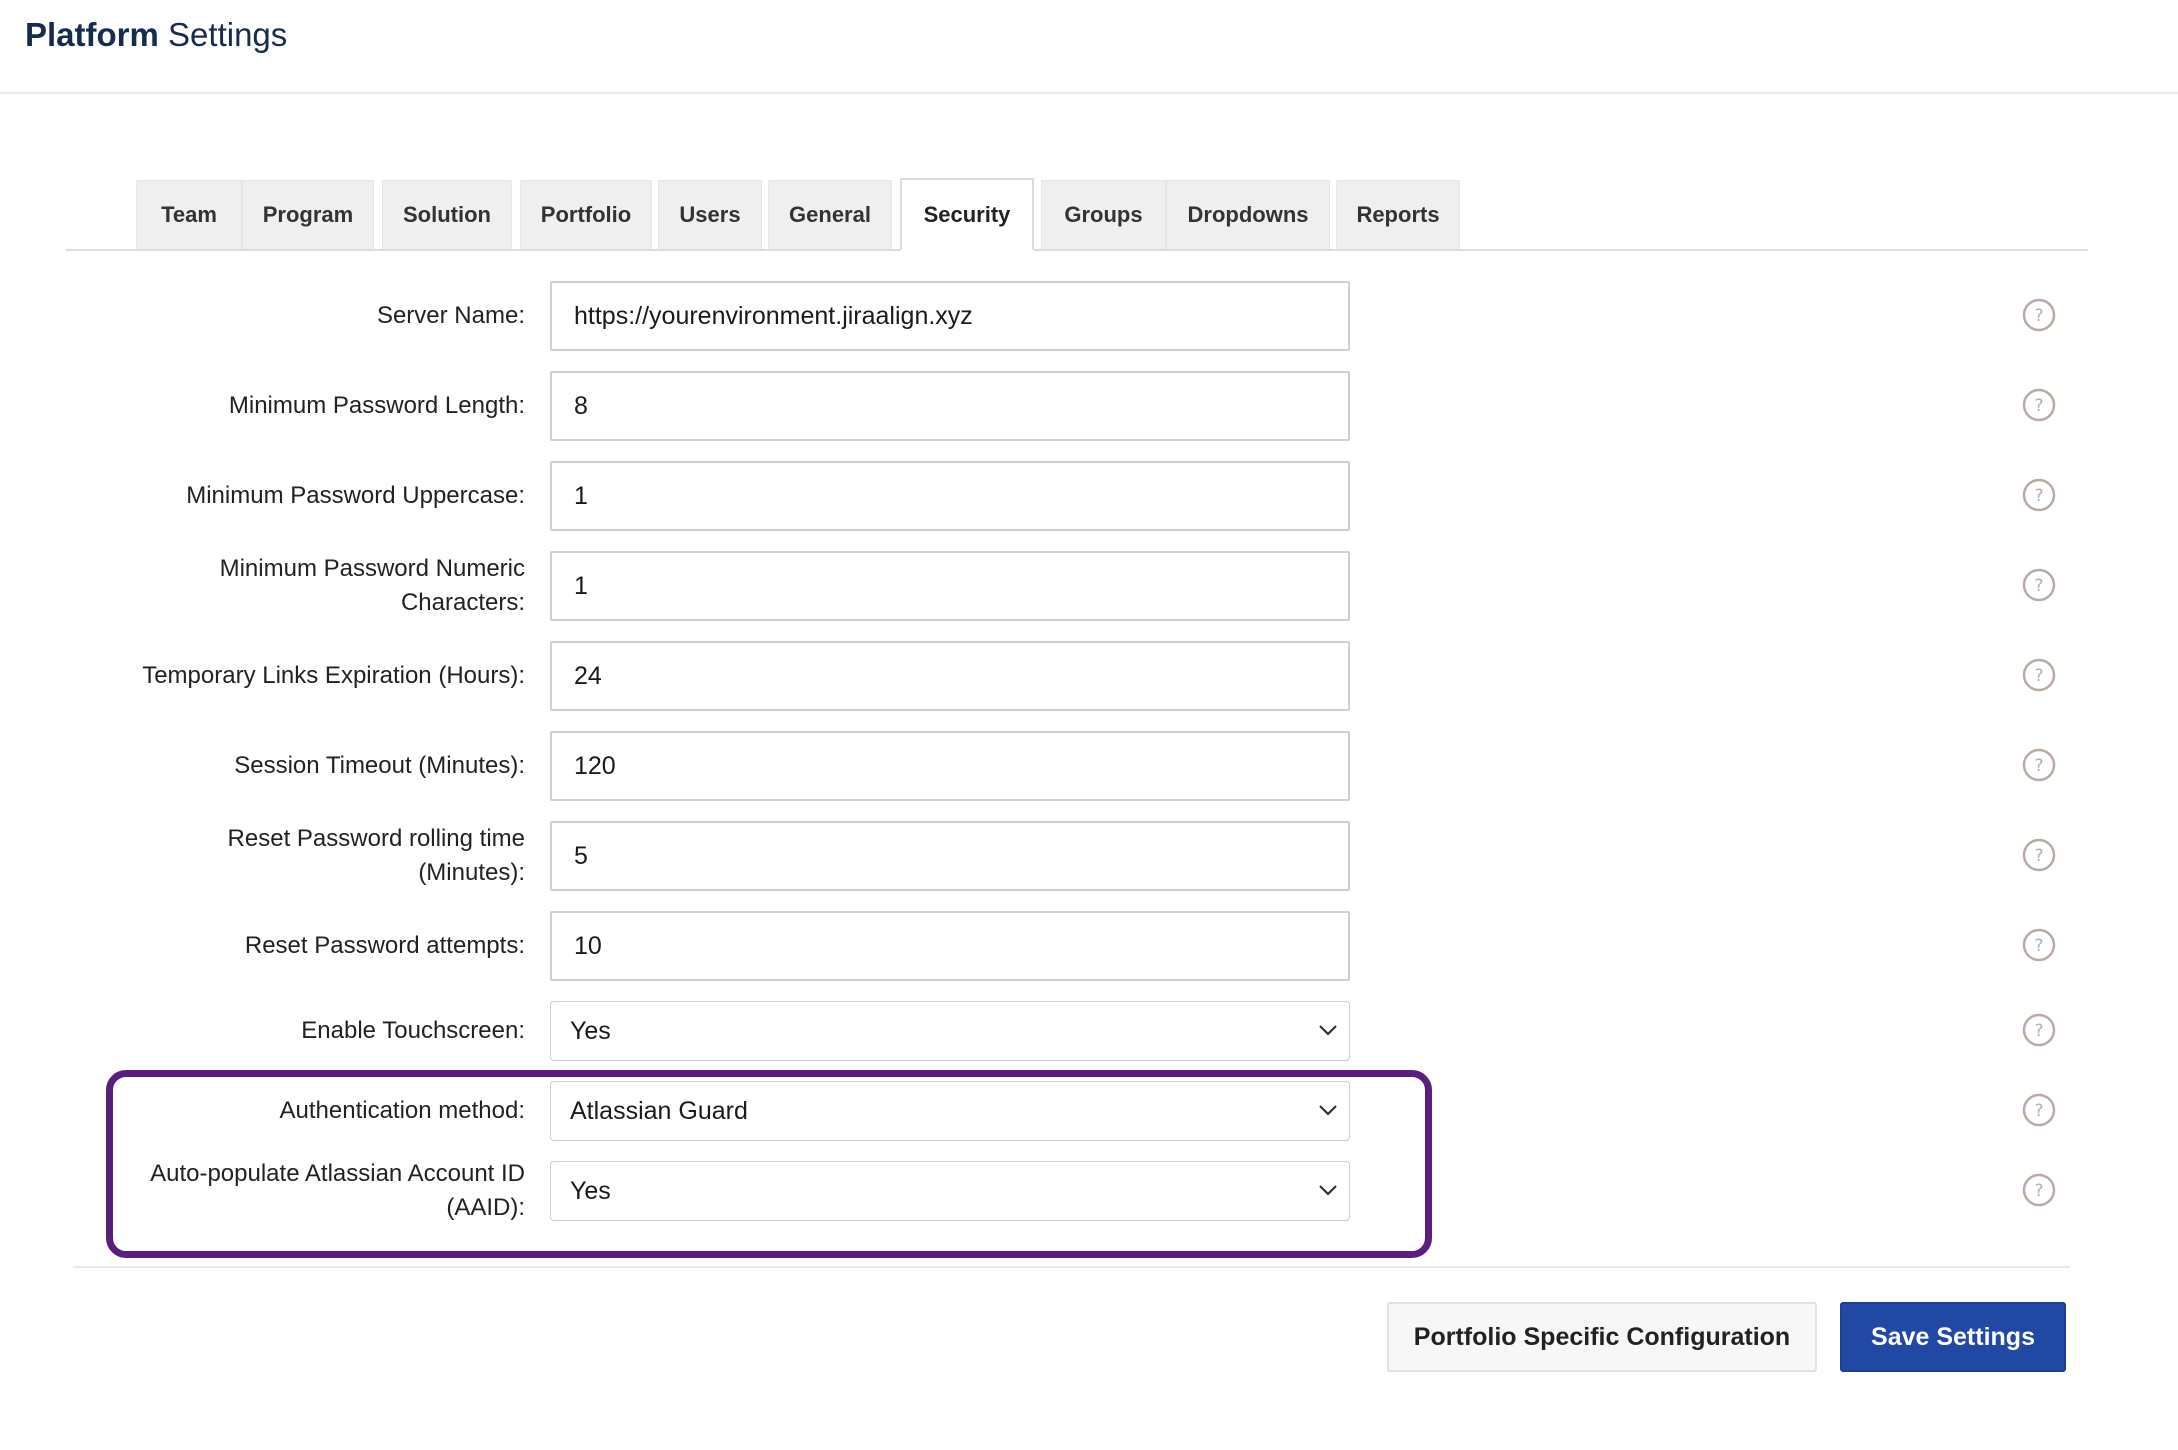 The width and height of the screenshot is (2178, 1450). Describe the element at coordinates (315, 586) in the screenshot. I see `min-password-numeric-label: Minimum Password Numeric Characters:` at that location.